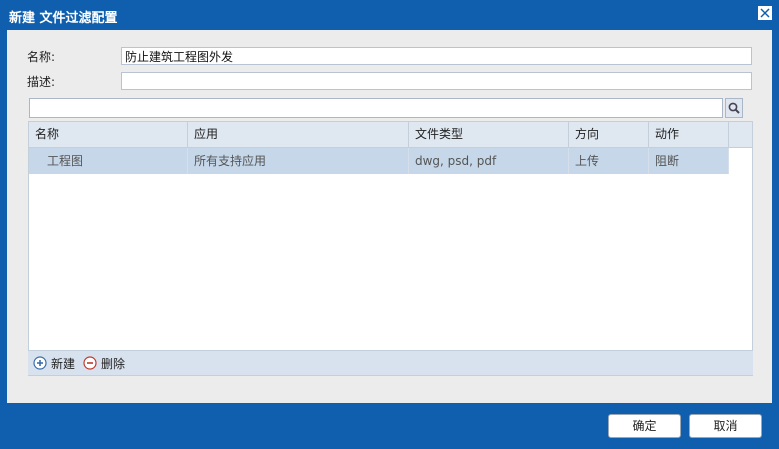  I want to click on minus-circle-icon, so click(90, 363).